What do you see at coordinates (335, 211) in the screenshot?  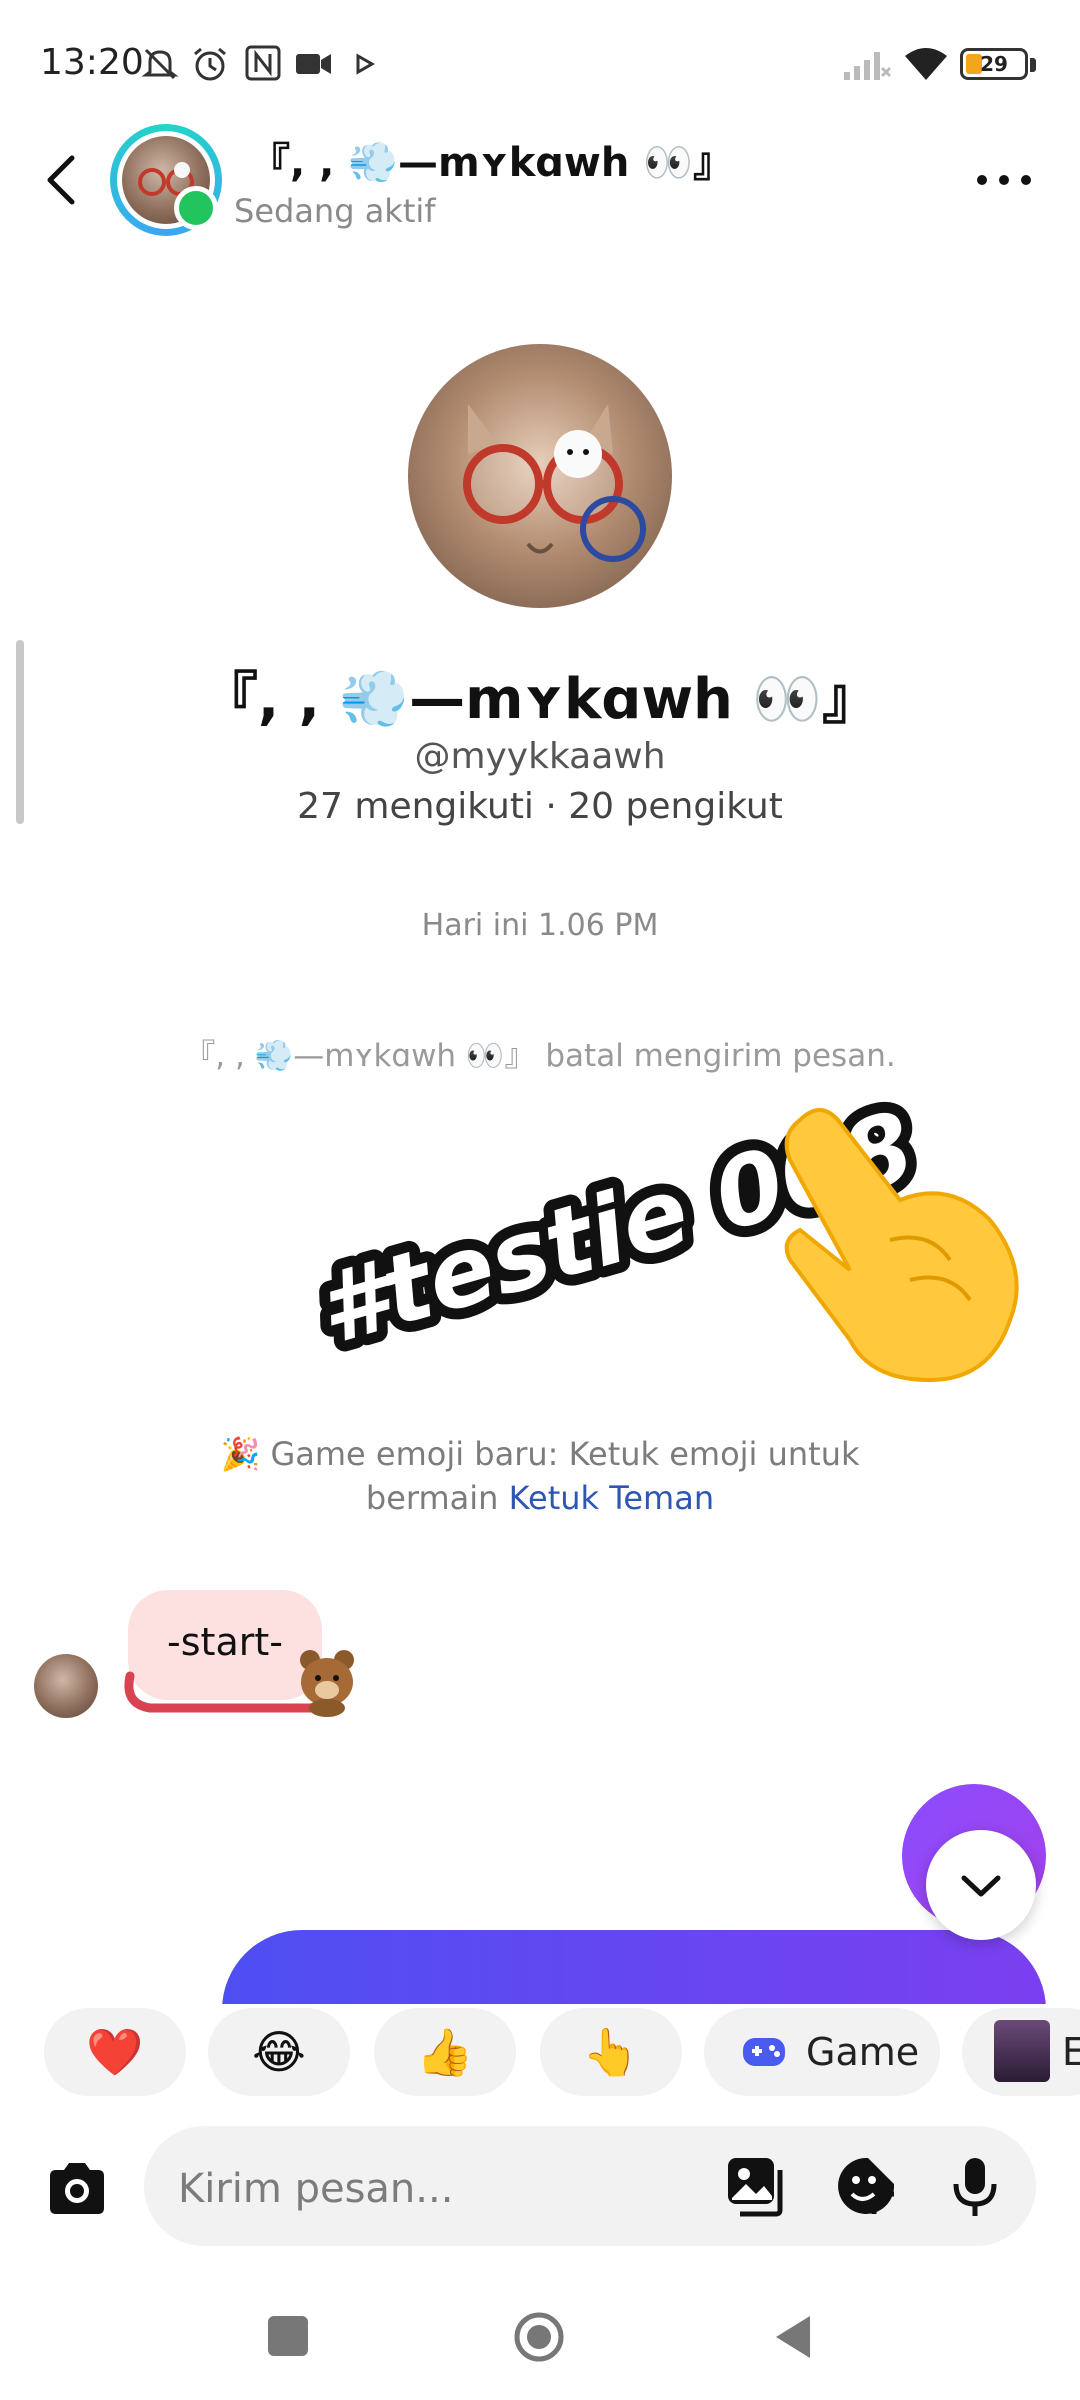 I see `active-status: Sedang aktif` at bounding box center [335, 211].